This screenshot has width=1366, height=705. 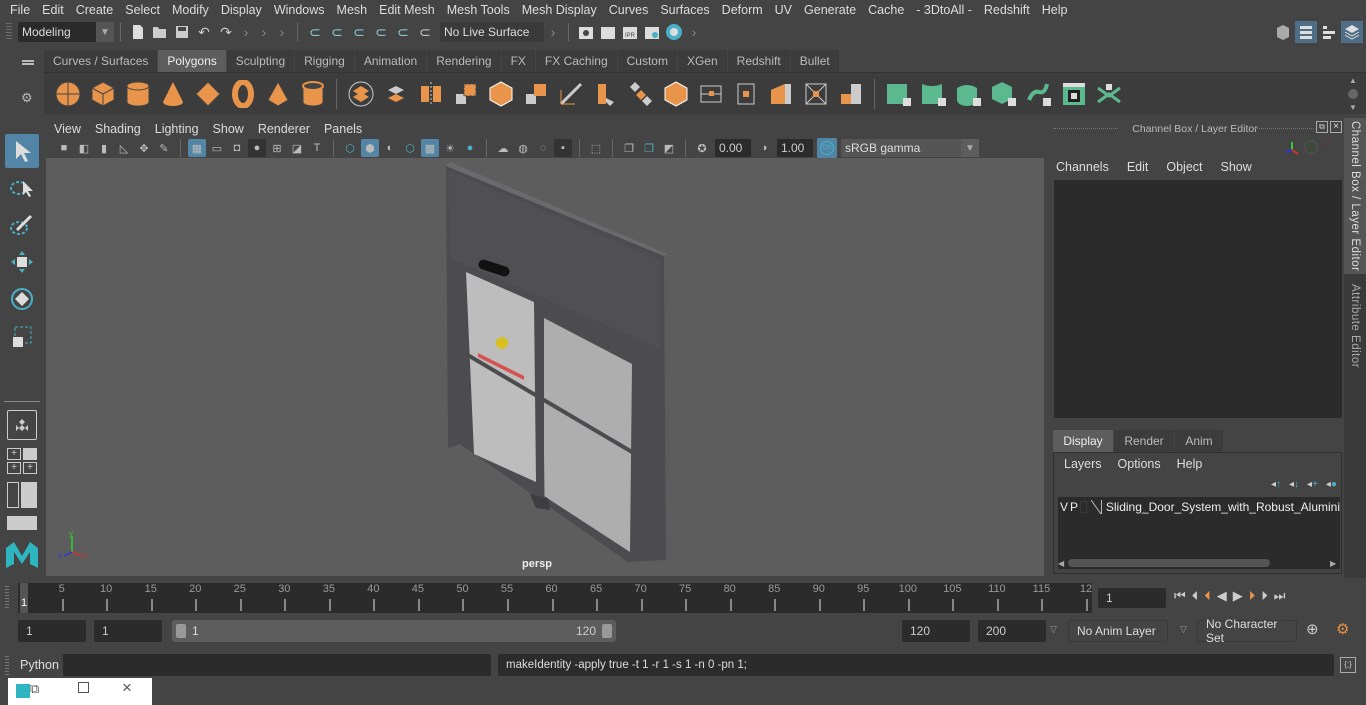 I want to click on spherical-uv-icon, so click(x=969, y=94).